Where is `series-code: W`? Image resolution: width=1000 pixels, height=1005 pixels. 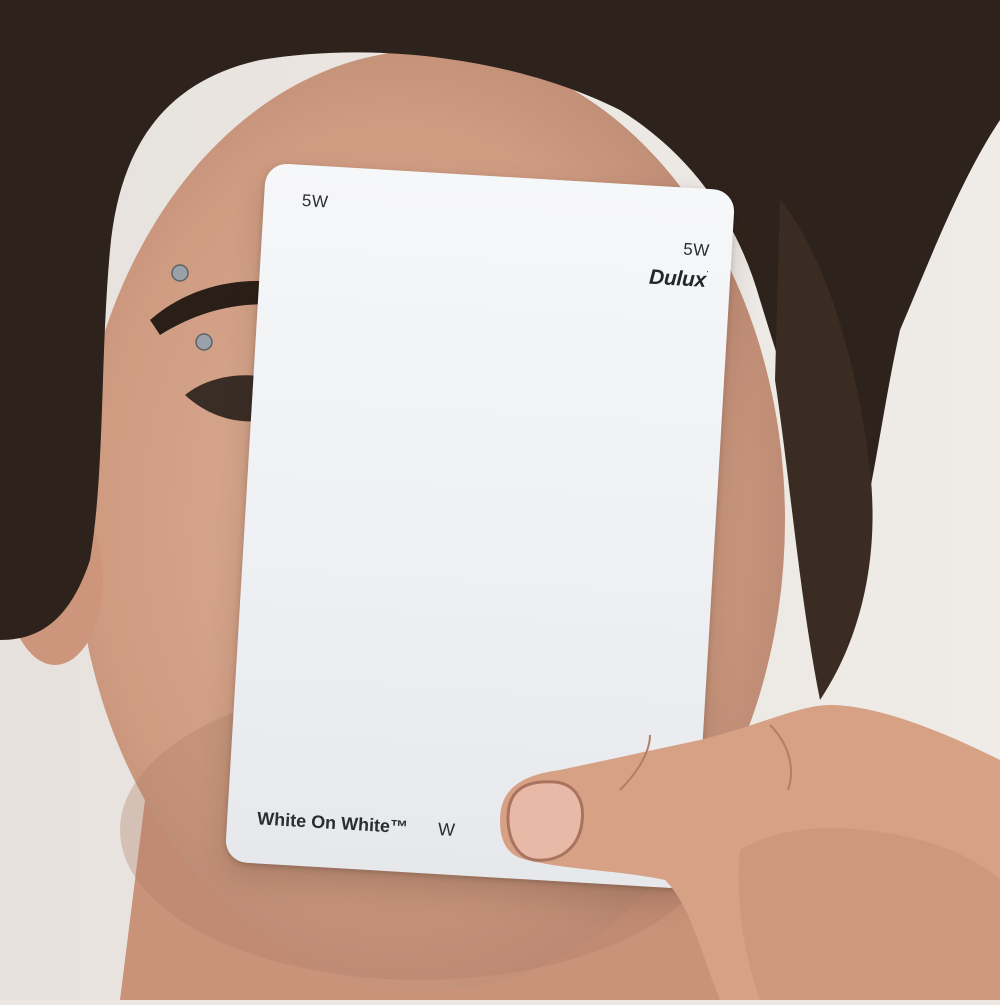 series-code: W is located at coordinates (446, 830).